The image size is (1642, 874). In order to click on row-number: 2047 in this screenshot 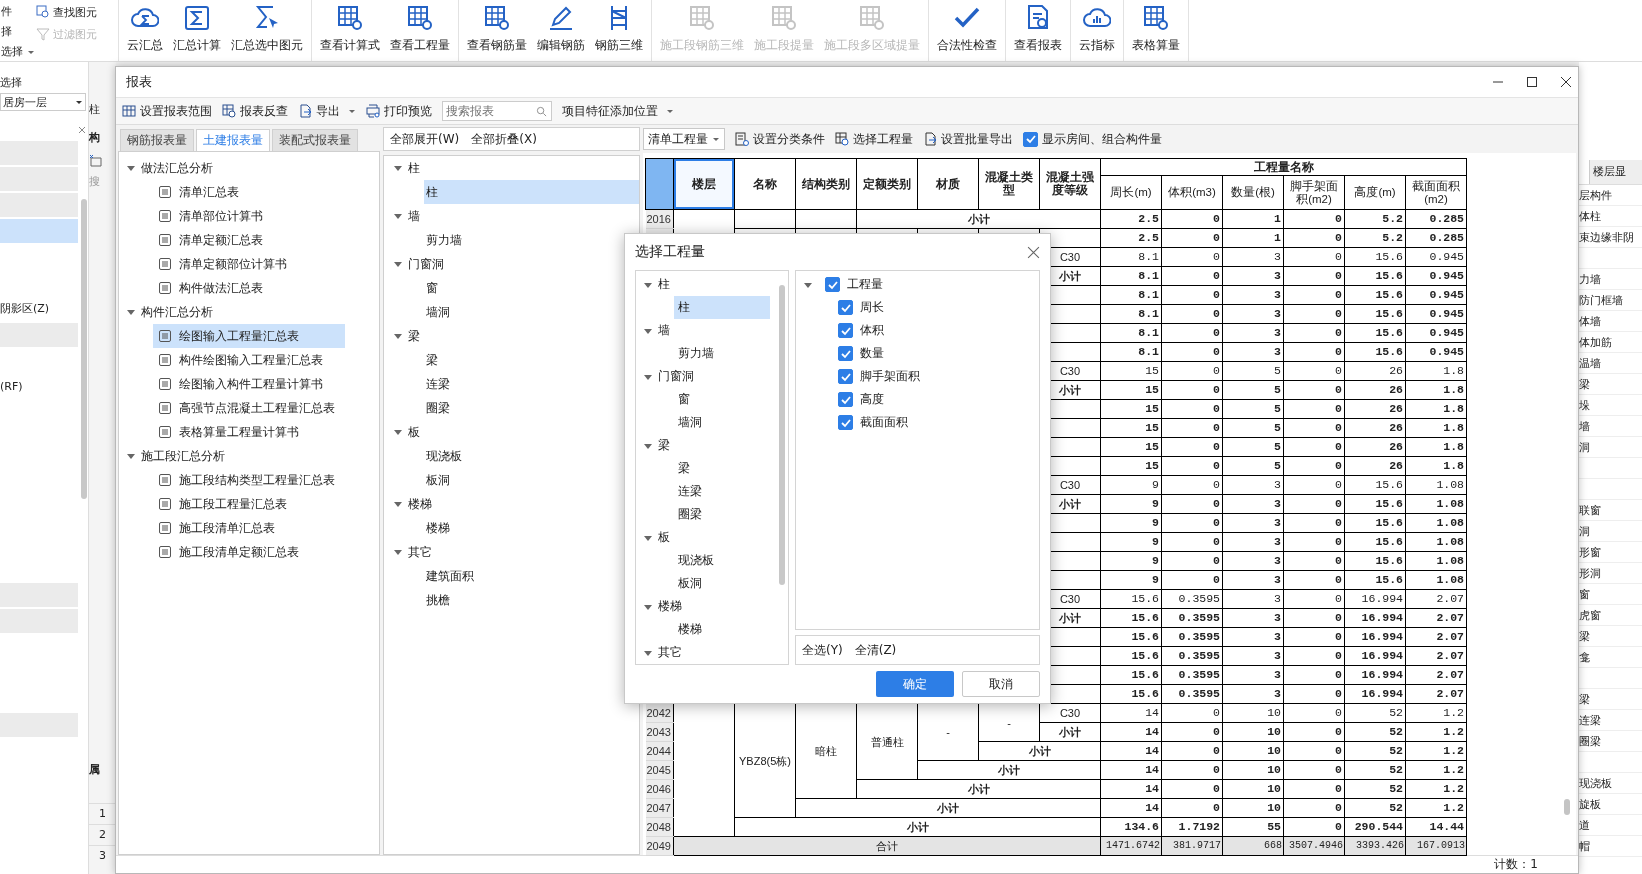, I will do `click(659, 808)`.